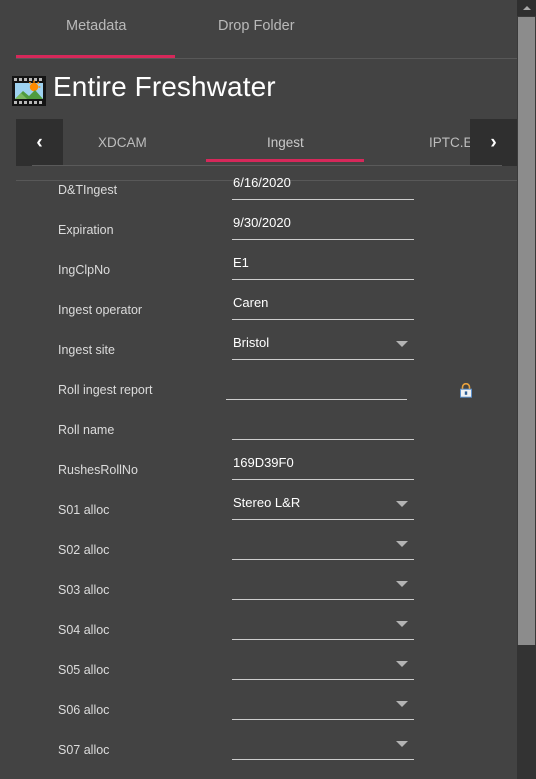 The width and height of the screenshot is (536, 779). Describe the element at coordinates (285, 142) in the screenshot. I see `sub-tab-ingest: Ingest` at that location.